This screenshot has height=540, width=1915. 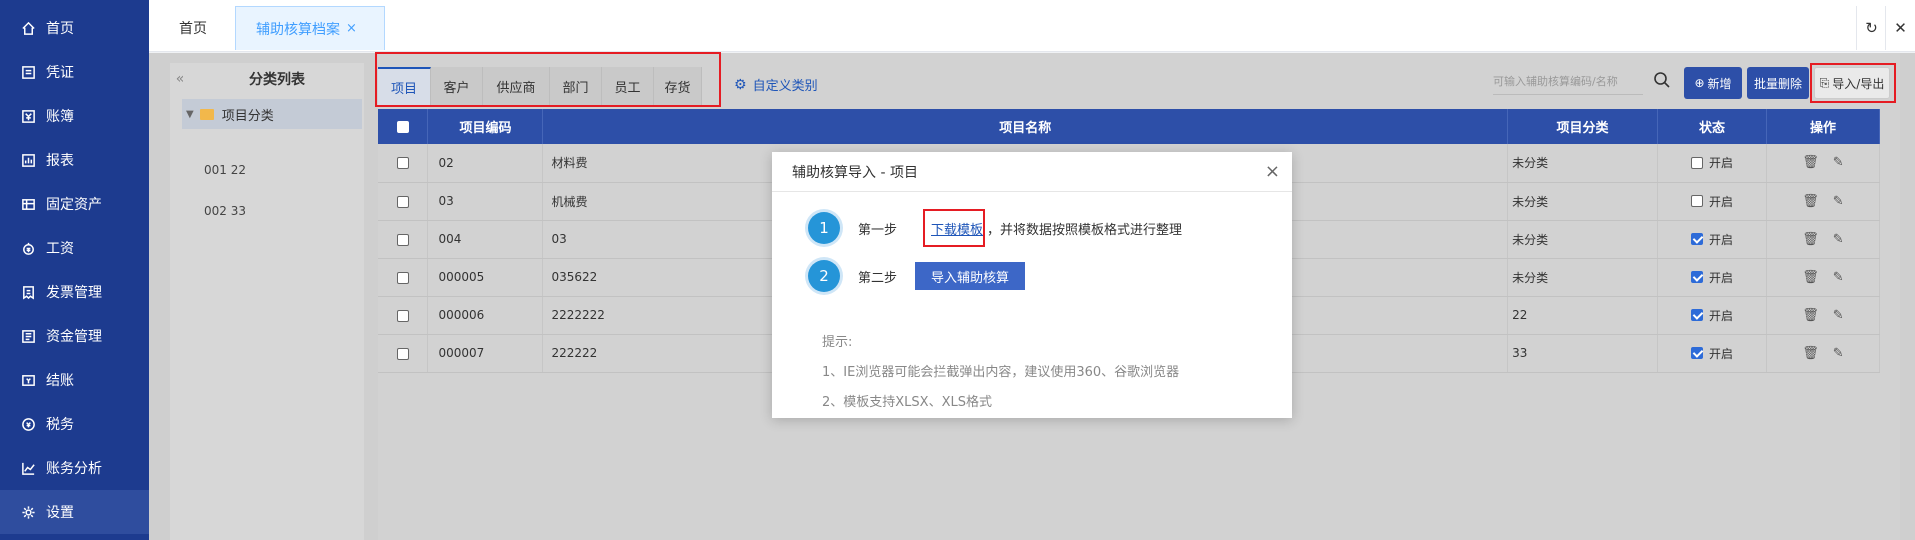 I want to click on row-actions: 🗑 ✎, so click(x=1823, y=315).